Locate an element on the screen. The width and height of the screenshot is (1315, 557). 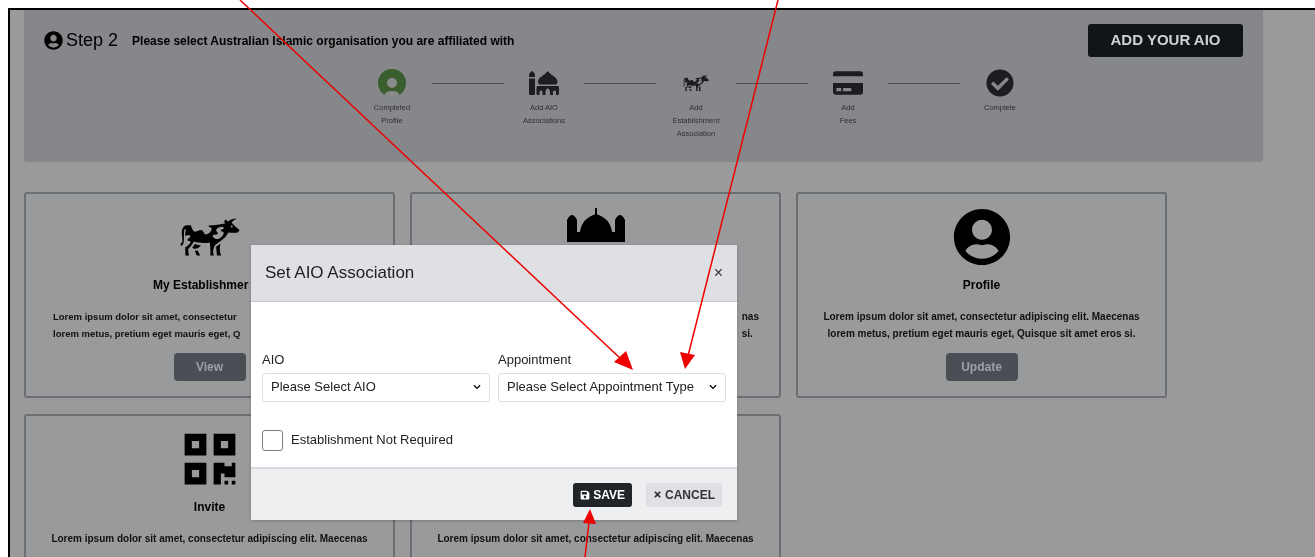
check-icon is located at coordinates (1000, 83).